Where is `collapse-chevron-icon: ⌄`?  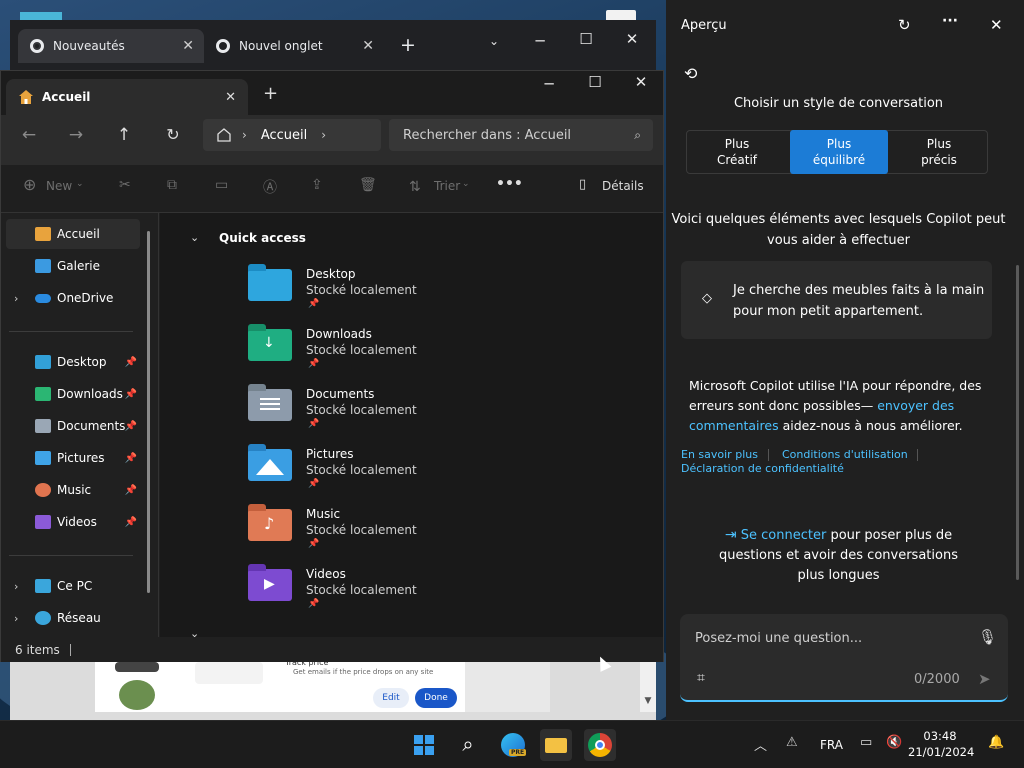
collapse-chevron-icon: ⌄ is located at coordinates (194, 237).